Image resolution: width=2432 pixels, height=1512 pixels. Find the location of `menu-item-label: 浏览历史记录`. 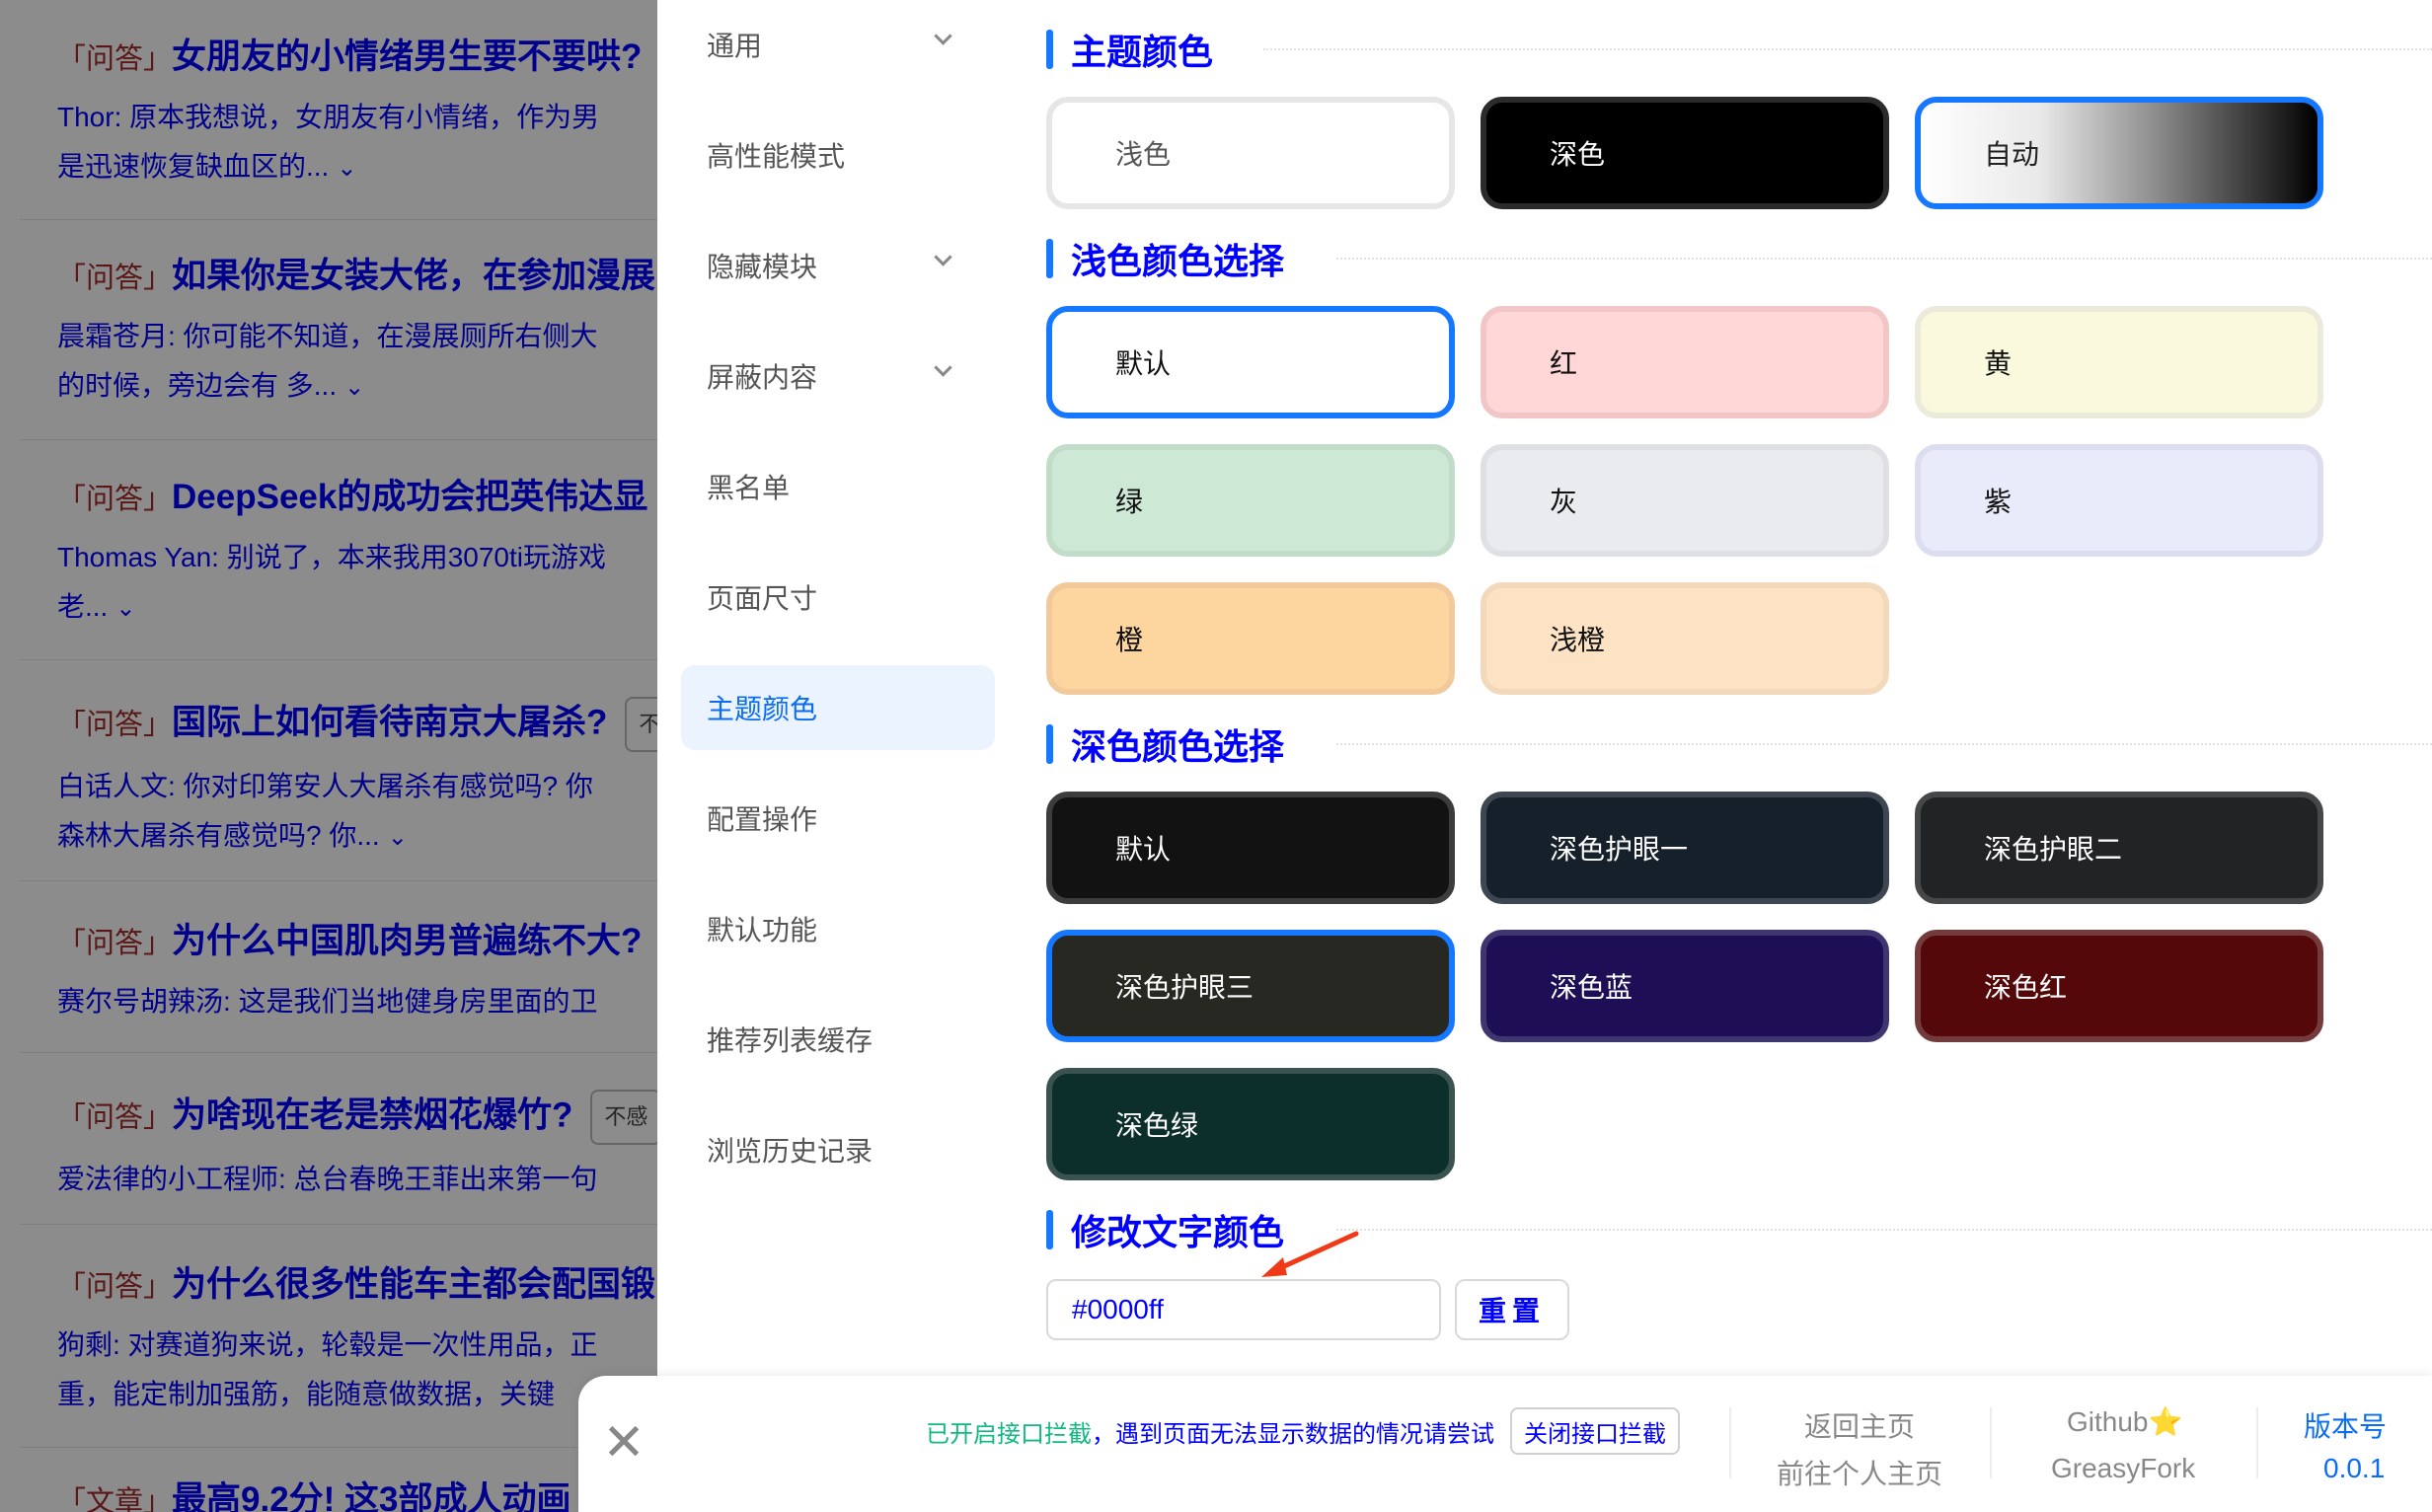

menu-item-label: 浏览历史记录 is located at coordinates (790, 1151).